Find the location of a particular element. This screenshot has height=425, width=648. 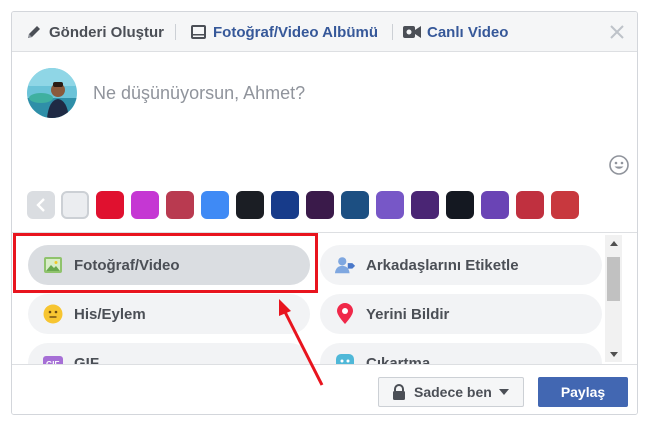

swatch-galaxy is located at coordinates (425, 205).